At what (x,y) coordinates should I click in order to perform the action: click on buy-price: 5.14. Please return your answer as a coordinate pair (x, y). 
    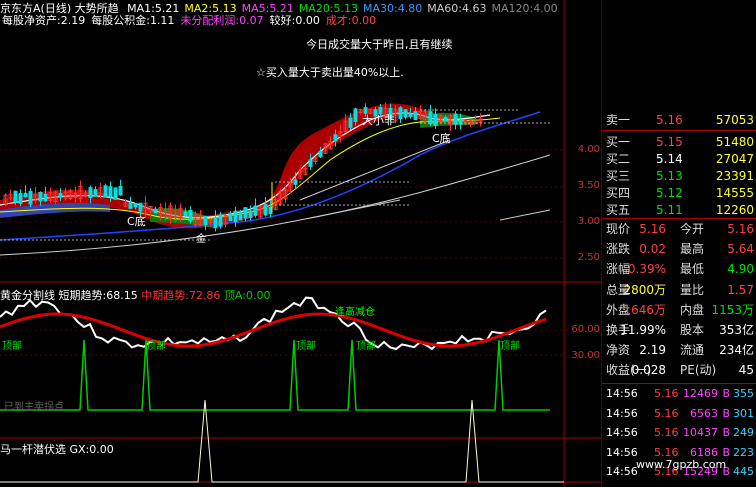
    Looking at the image, I should click on (669, 159).